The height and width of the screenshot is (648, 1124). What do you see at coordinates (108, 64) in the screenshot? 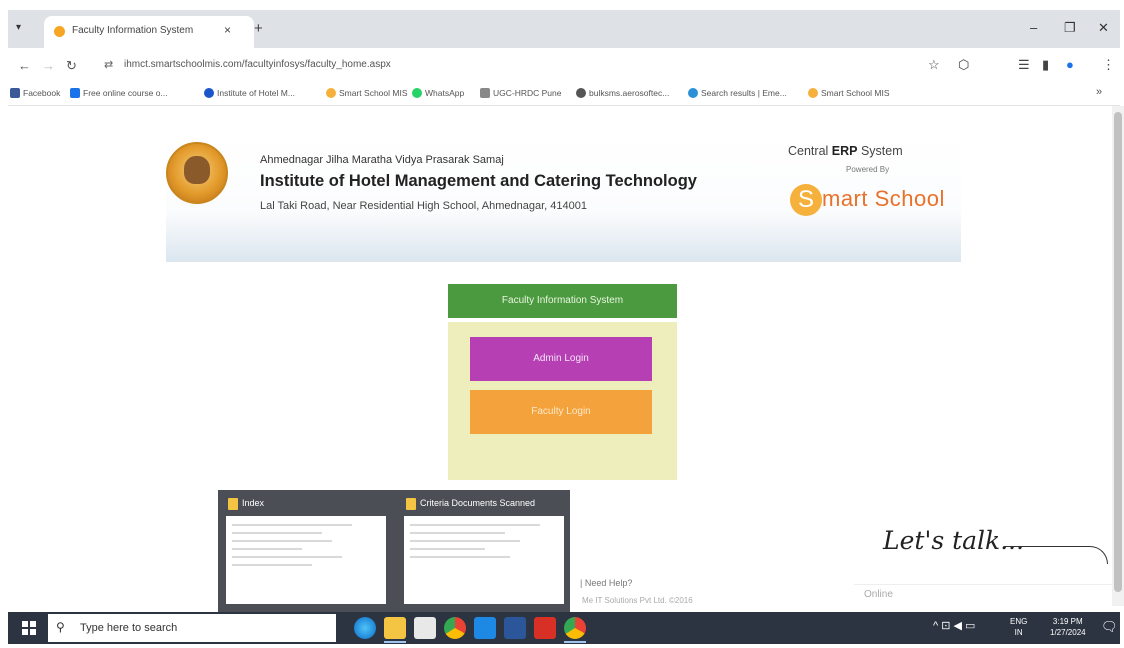
I see `site-info-icon: ⇄` at bounding box center [108, 64].